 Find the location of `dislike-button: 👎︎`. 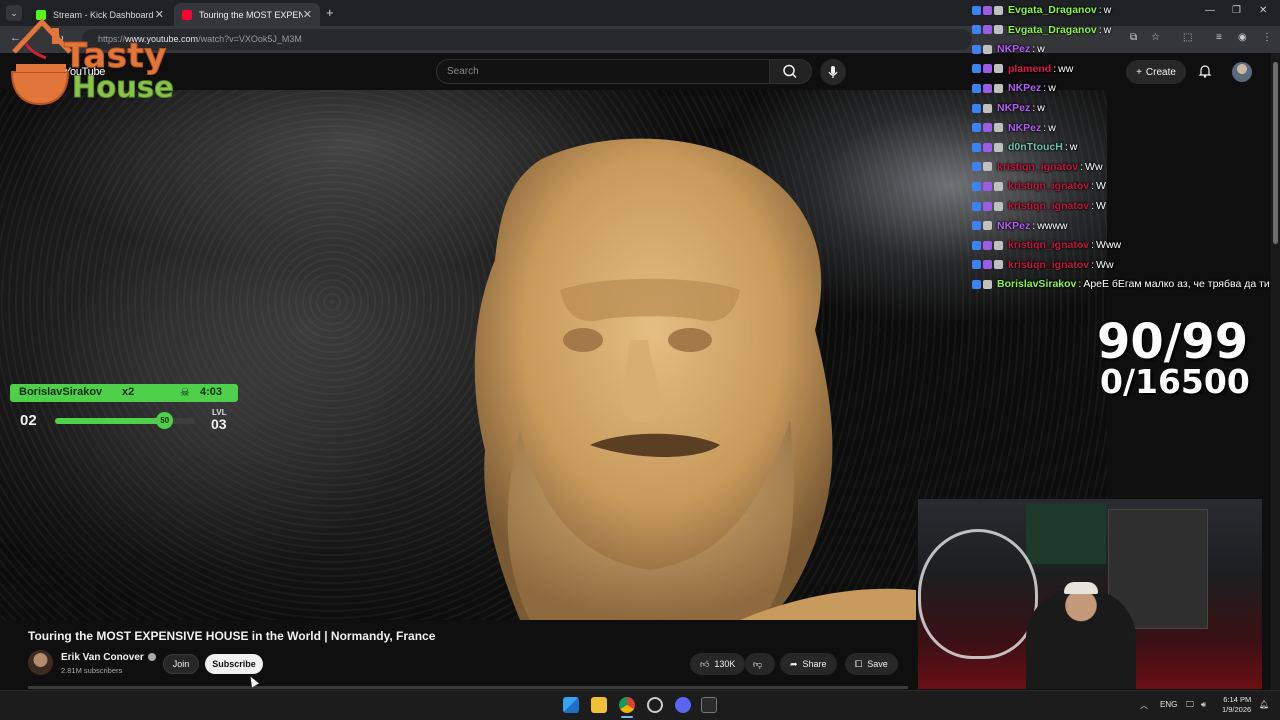

dislike-button: 👎︎ is located at coordinates (760, 664).